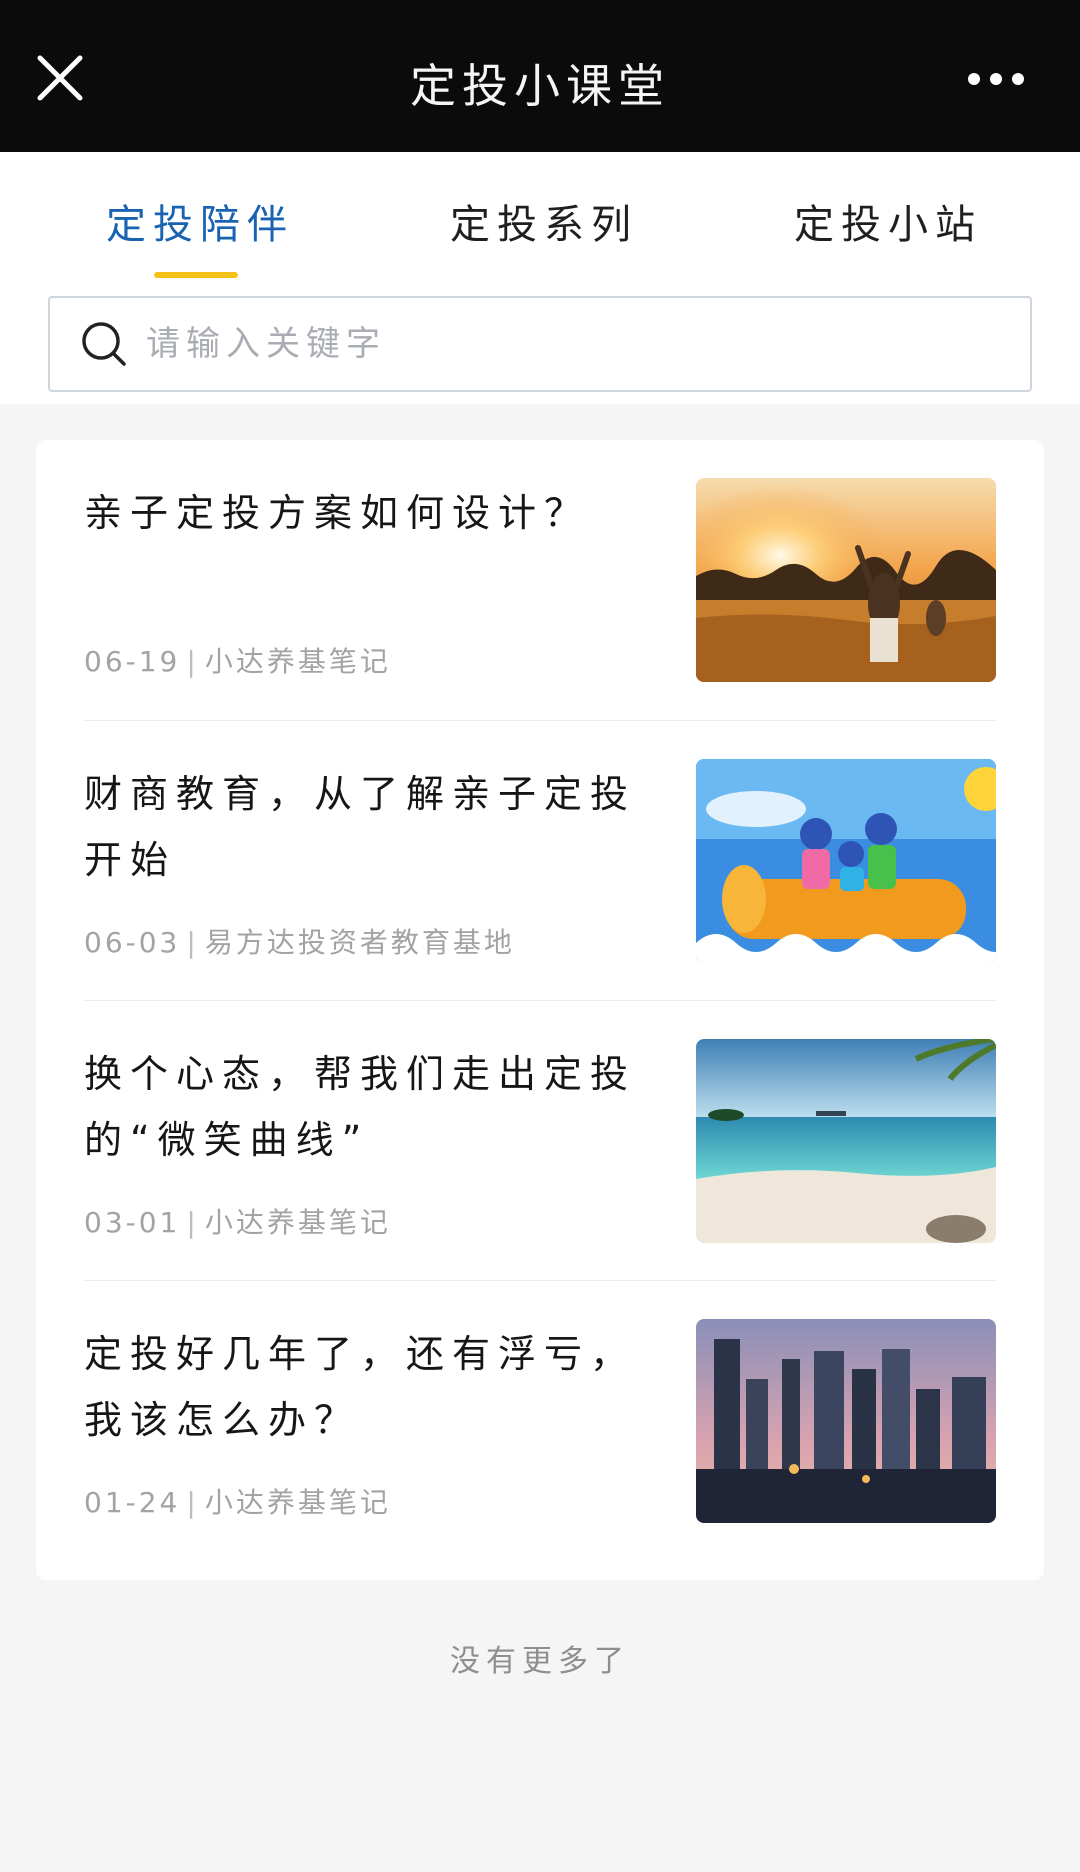 The height and width of the screenshot is (1872, 1080). Describe the element at coordinates (544, 221) in the screenshot. I see `tab-series: 定投系列` at that location.